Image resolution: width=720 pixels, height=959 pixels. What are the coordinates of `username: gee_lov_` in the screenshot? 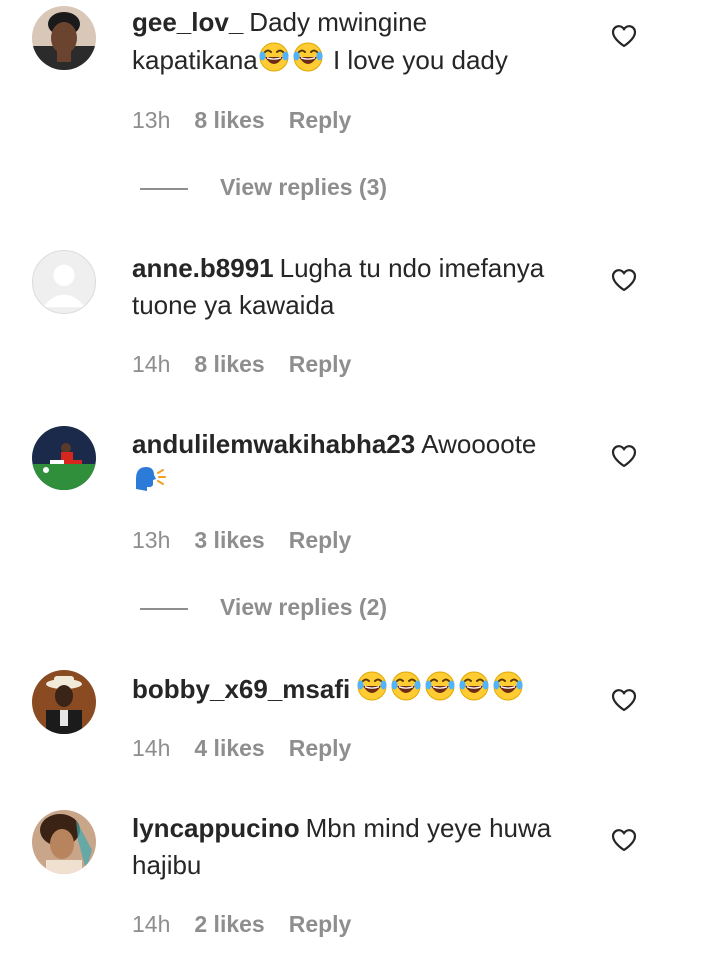 It's located at (187, 22).